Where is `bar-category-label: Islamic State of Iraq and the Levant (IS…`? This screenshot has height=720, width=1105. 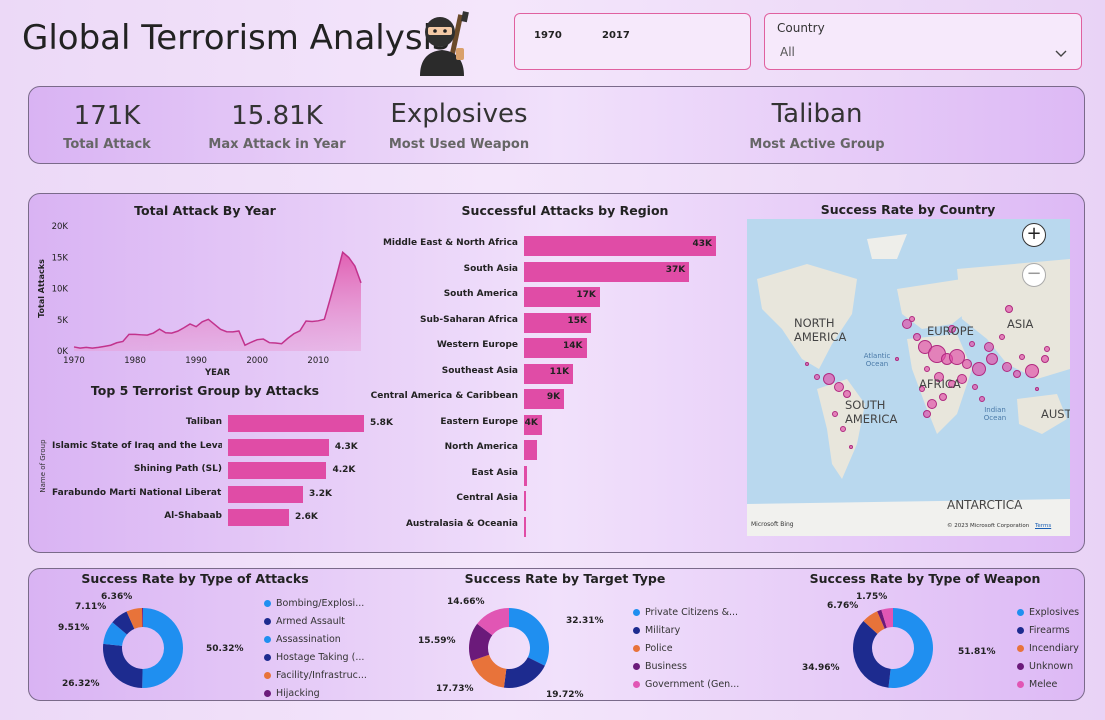 bar-category-label: Islamic State of Iraq and the Levant (IS… is located at coordinates (137, 445).